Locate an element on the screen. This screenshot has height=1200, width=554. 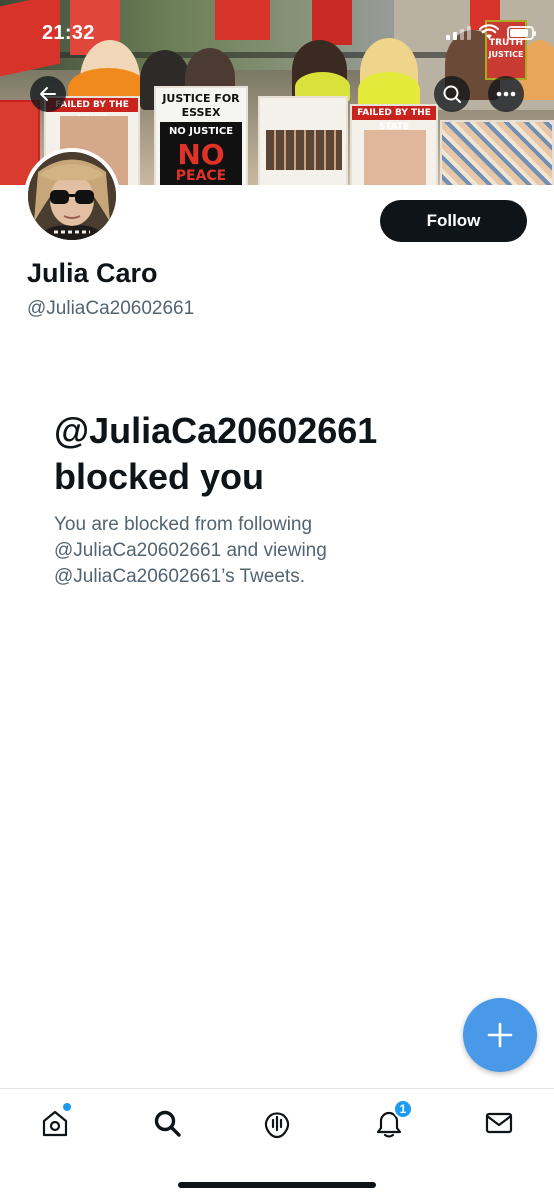
arrow-left-icon is located at coordinates (48, 94).